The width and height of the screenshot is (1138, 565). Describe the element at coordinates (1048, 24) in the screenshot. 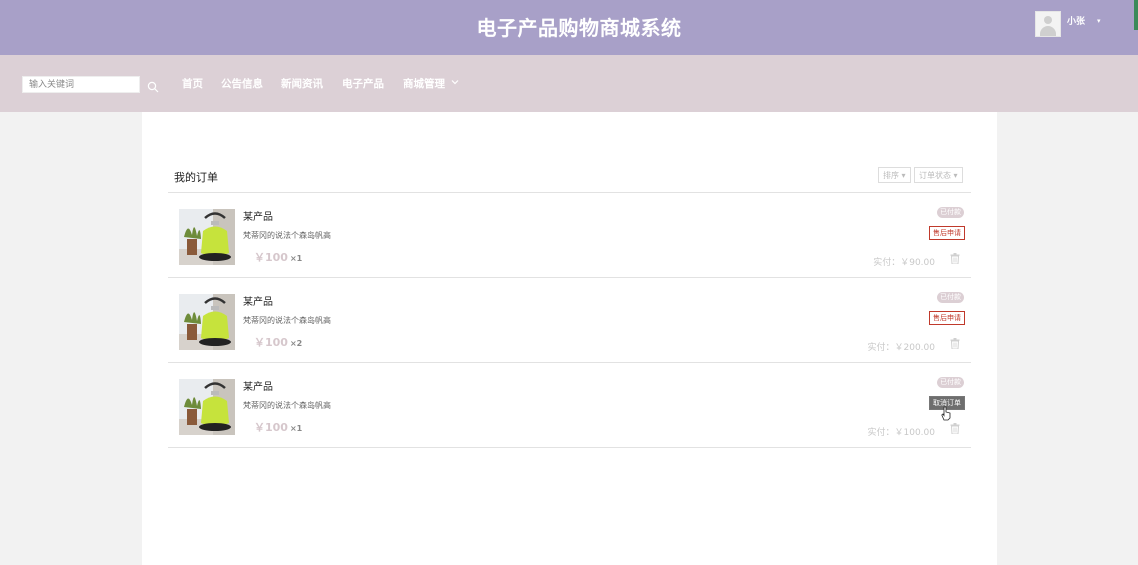

I see `avatar-icon` at that location.